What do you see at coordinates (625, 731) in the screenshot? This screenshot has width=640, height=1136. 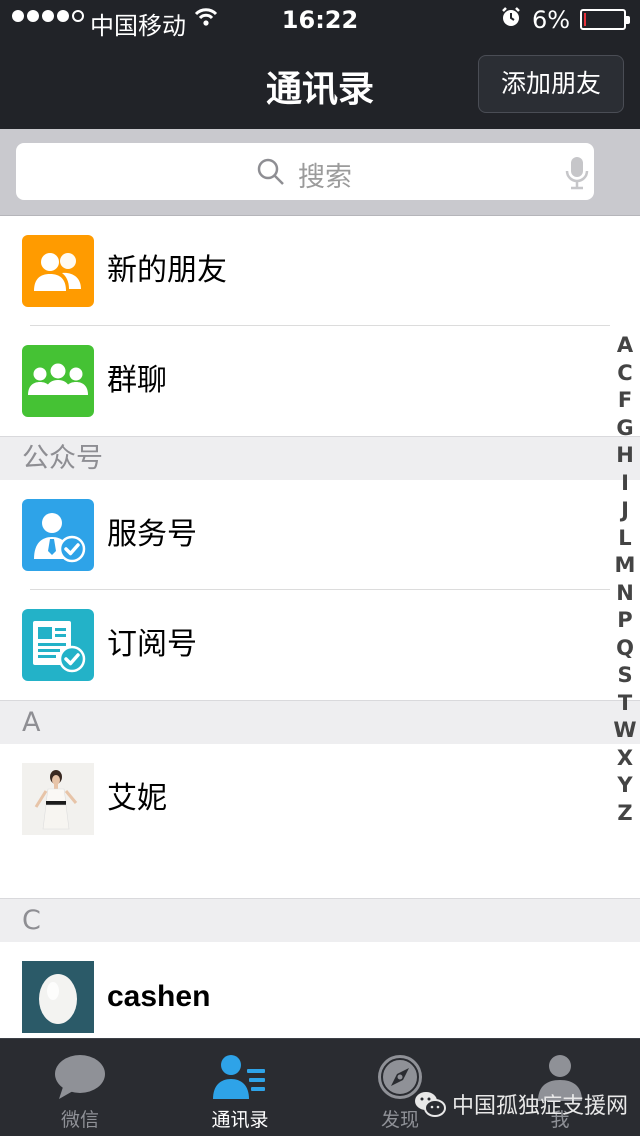 I see `index-letter: W` at bounding box center [625, 731].